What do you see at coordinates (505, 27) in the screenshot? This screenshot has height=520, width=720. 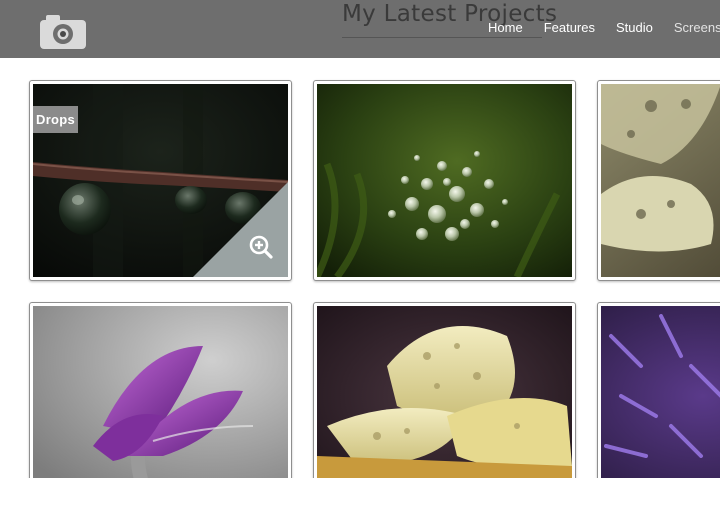 I see `nav-home: Home` at bounding box center [505, 27].